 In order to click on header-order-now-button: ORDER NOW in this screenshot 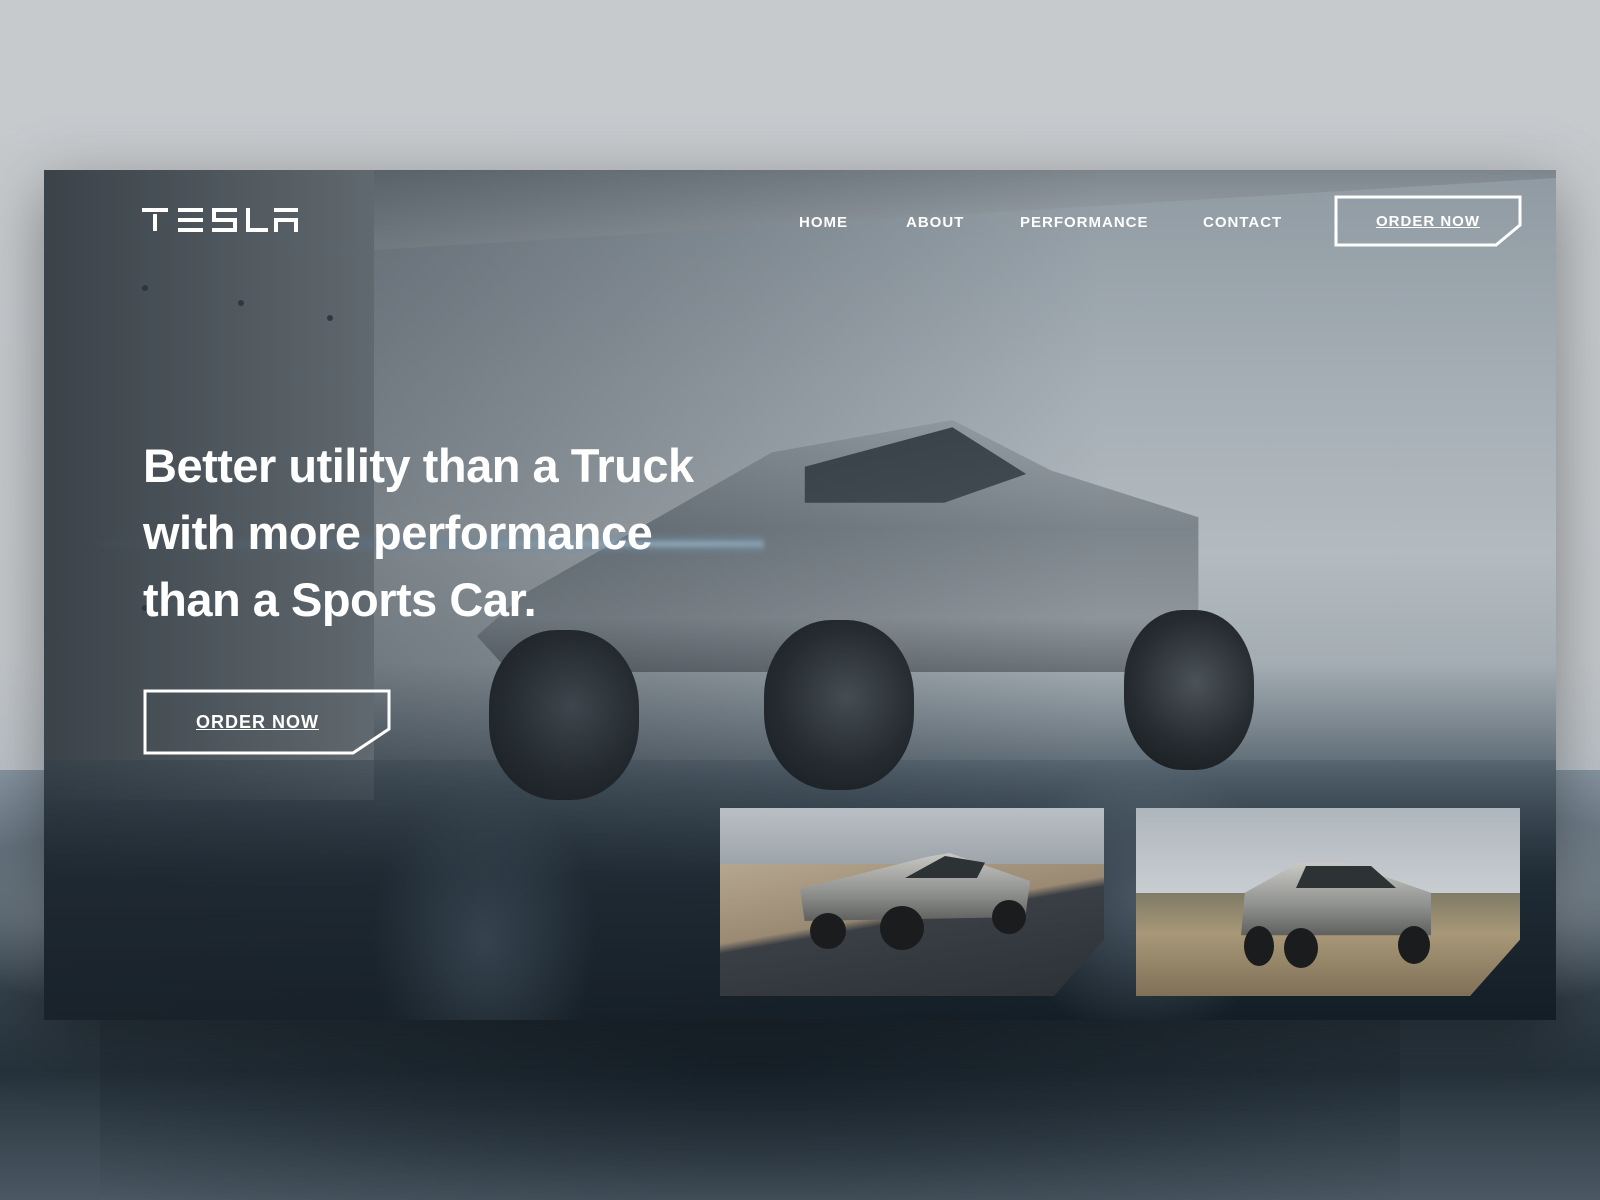, I will do `click(1428, 221)`.